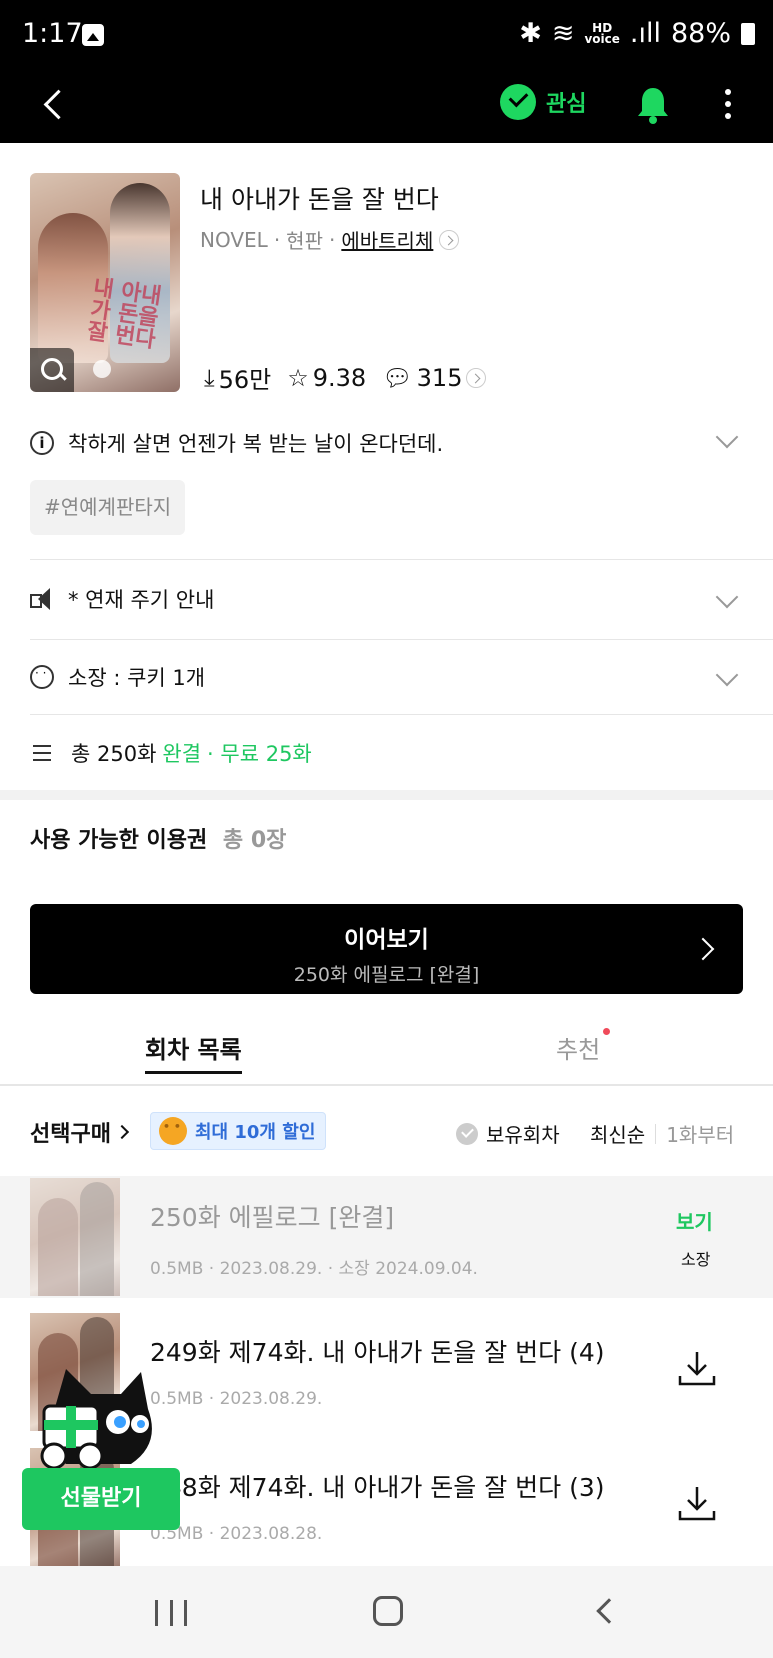  Describe the element at coordinates (387, 677) in the screenshot. I see `owned-row: 소장 : 쿠키 1개` at that location.